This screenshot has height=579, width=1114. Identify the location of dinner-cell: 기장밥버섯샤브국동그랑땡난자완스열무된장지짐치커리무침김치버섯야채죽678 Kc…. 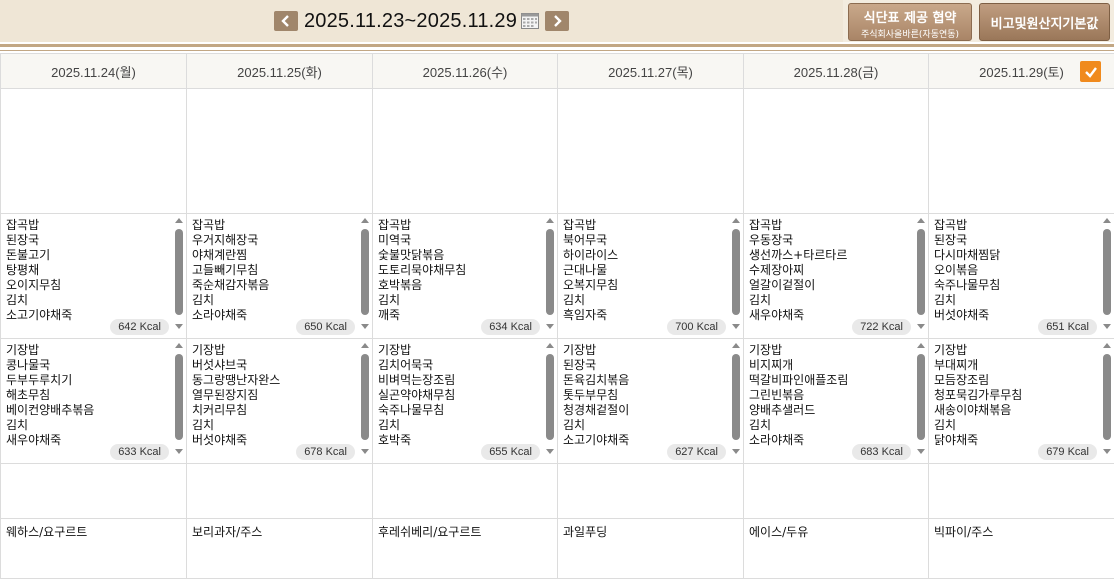
(280, 401).